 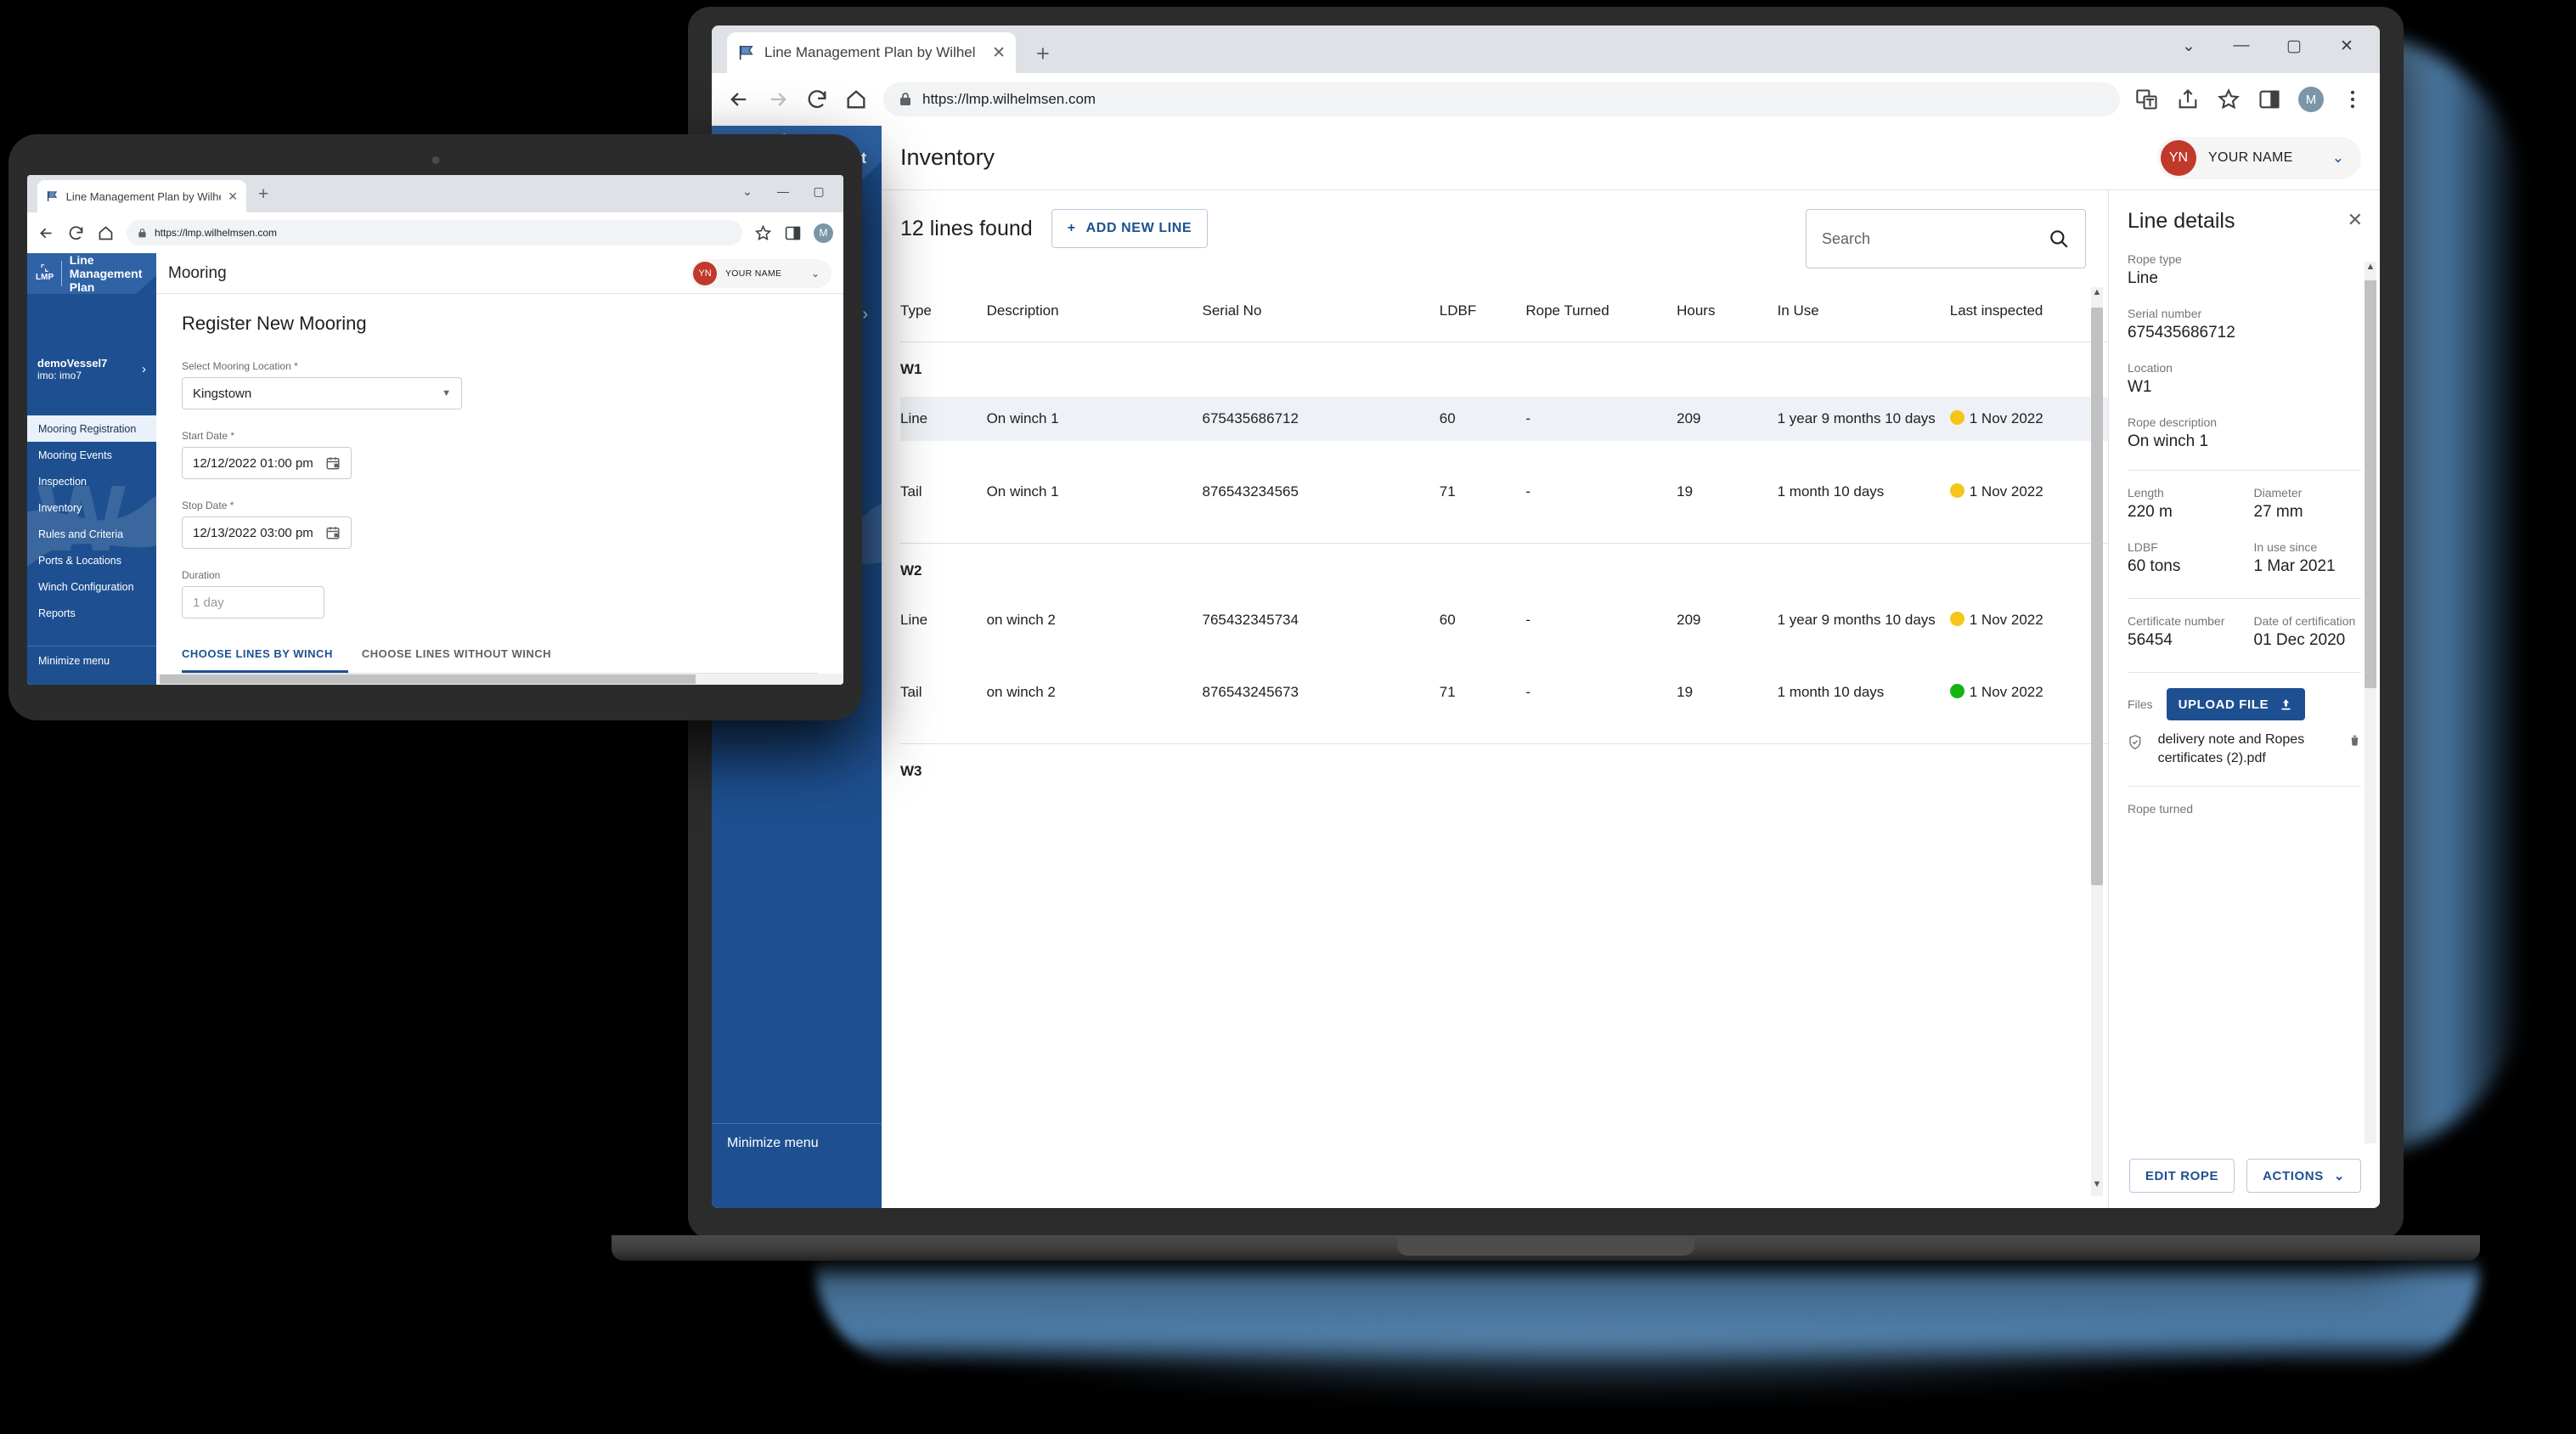 What do you see at coordinates (2339, 1176) in the screenshot?
I see `chevron-down-icon: ⌄` at bounding box center [2339, 1176].